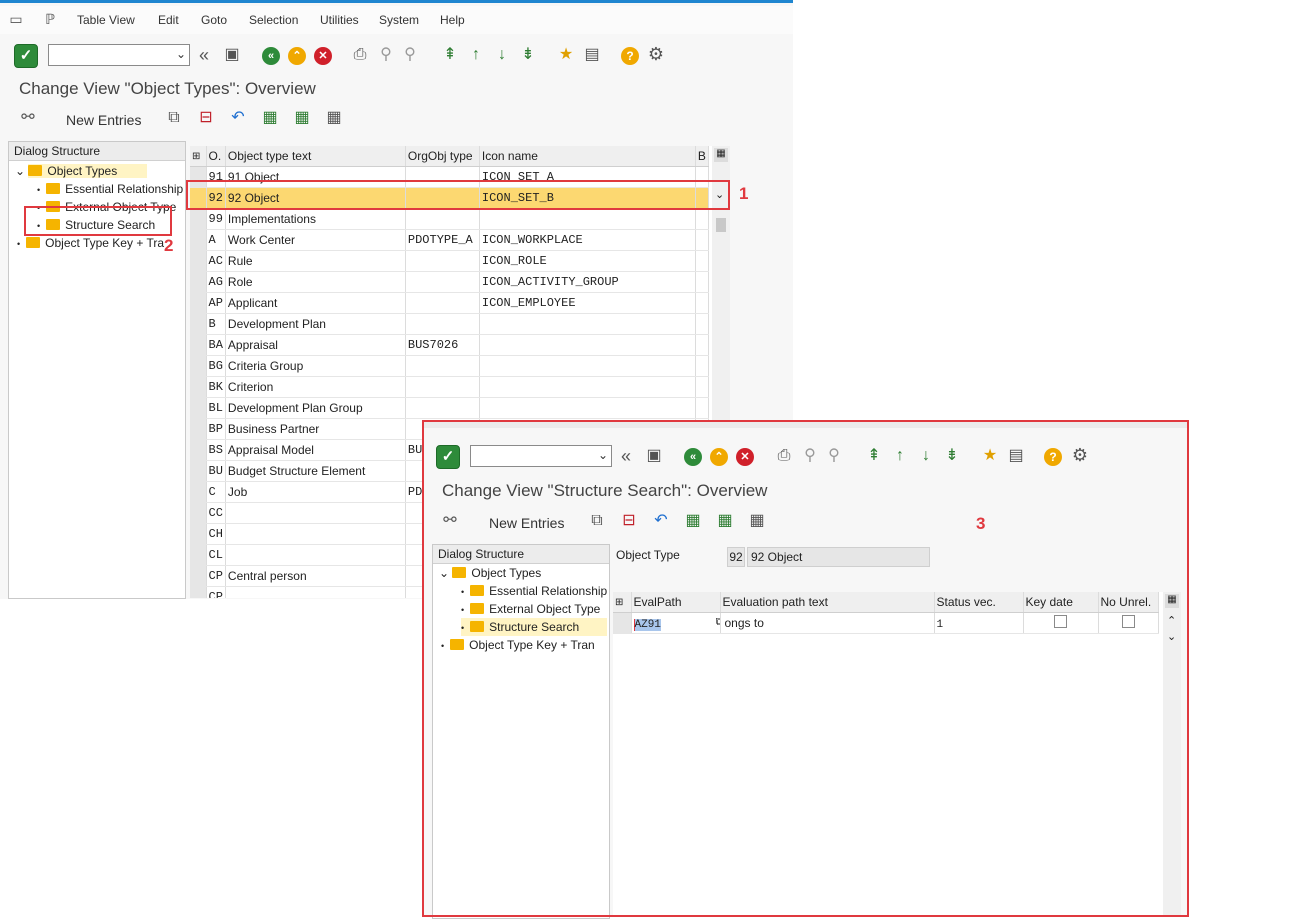  What do you see at coordinates (216, 492) in the screenshot?
I see `object-type-code-cell: C` at bounding box center [216, 492].